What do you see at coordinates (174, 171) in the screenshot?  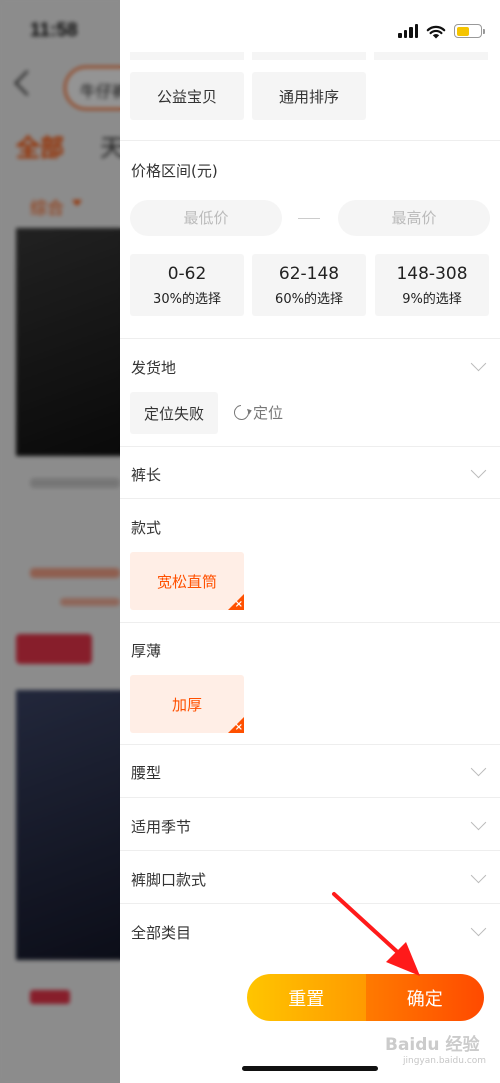 I see `price-range-title: 价格区间(元)` at bounding box center [174, 171].